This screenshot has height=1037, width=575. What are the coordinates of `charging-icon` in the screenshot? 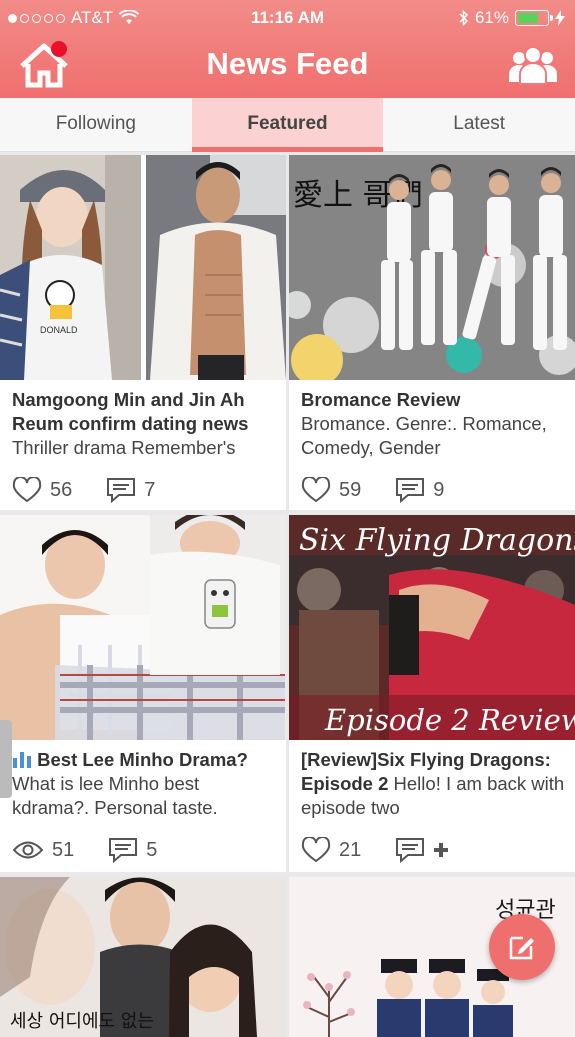 It's located at (560, 18).